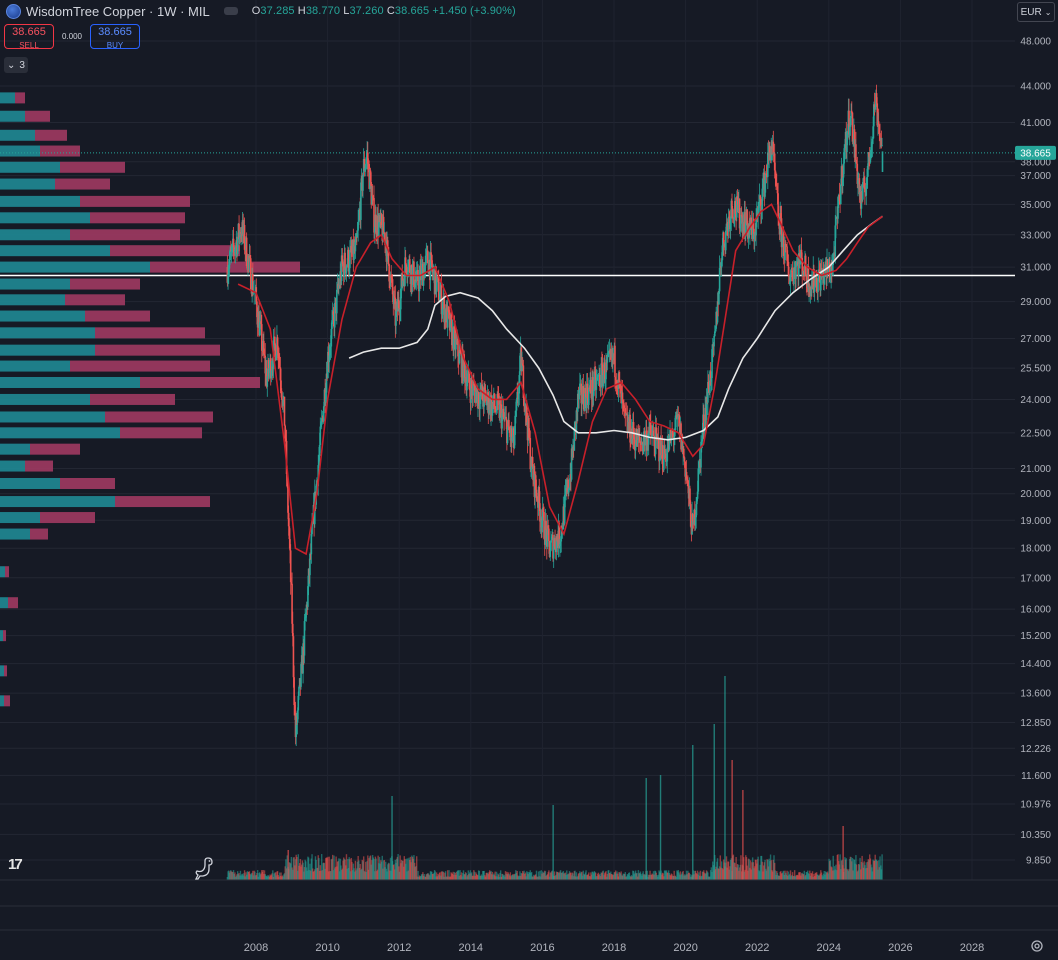 This screenshot has width=1058, height=960. What do you see at coordinates (16, 65) in the screenshot?
I see `indicators-toggle-button: ⌄ 3` at bounding box center [16, 65].